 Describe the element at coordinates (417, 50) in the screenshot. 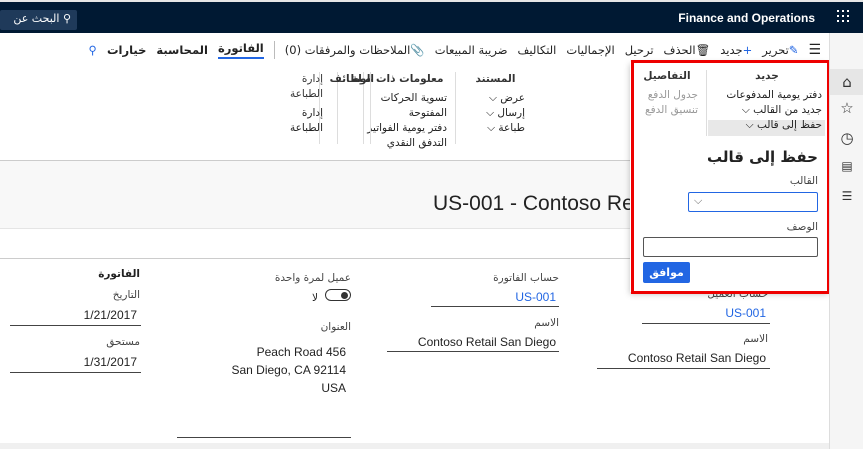

I see `paperclip-icon: 📎` at that location.